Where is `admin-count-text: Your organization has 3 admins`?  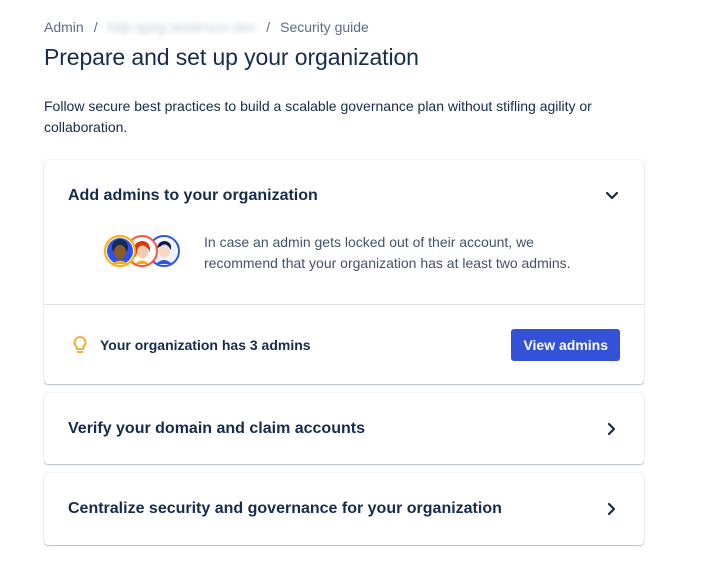
admin-count-text: Your organization has 3 admins is located at coordinates (205, 345).